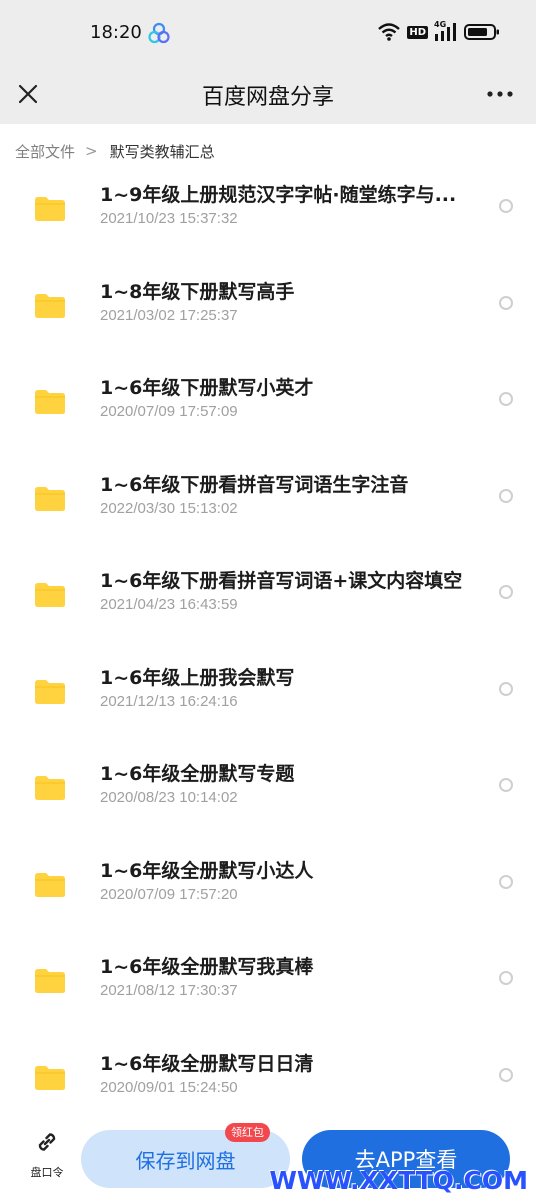 The width and height of the screenshot is (536, 1200). Describe the element at coordinates (268, 151) in the screenshot. I see `breadcrumb: 全部文件 > 默写类教辅汇总` at that location.